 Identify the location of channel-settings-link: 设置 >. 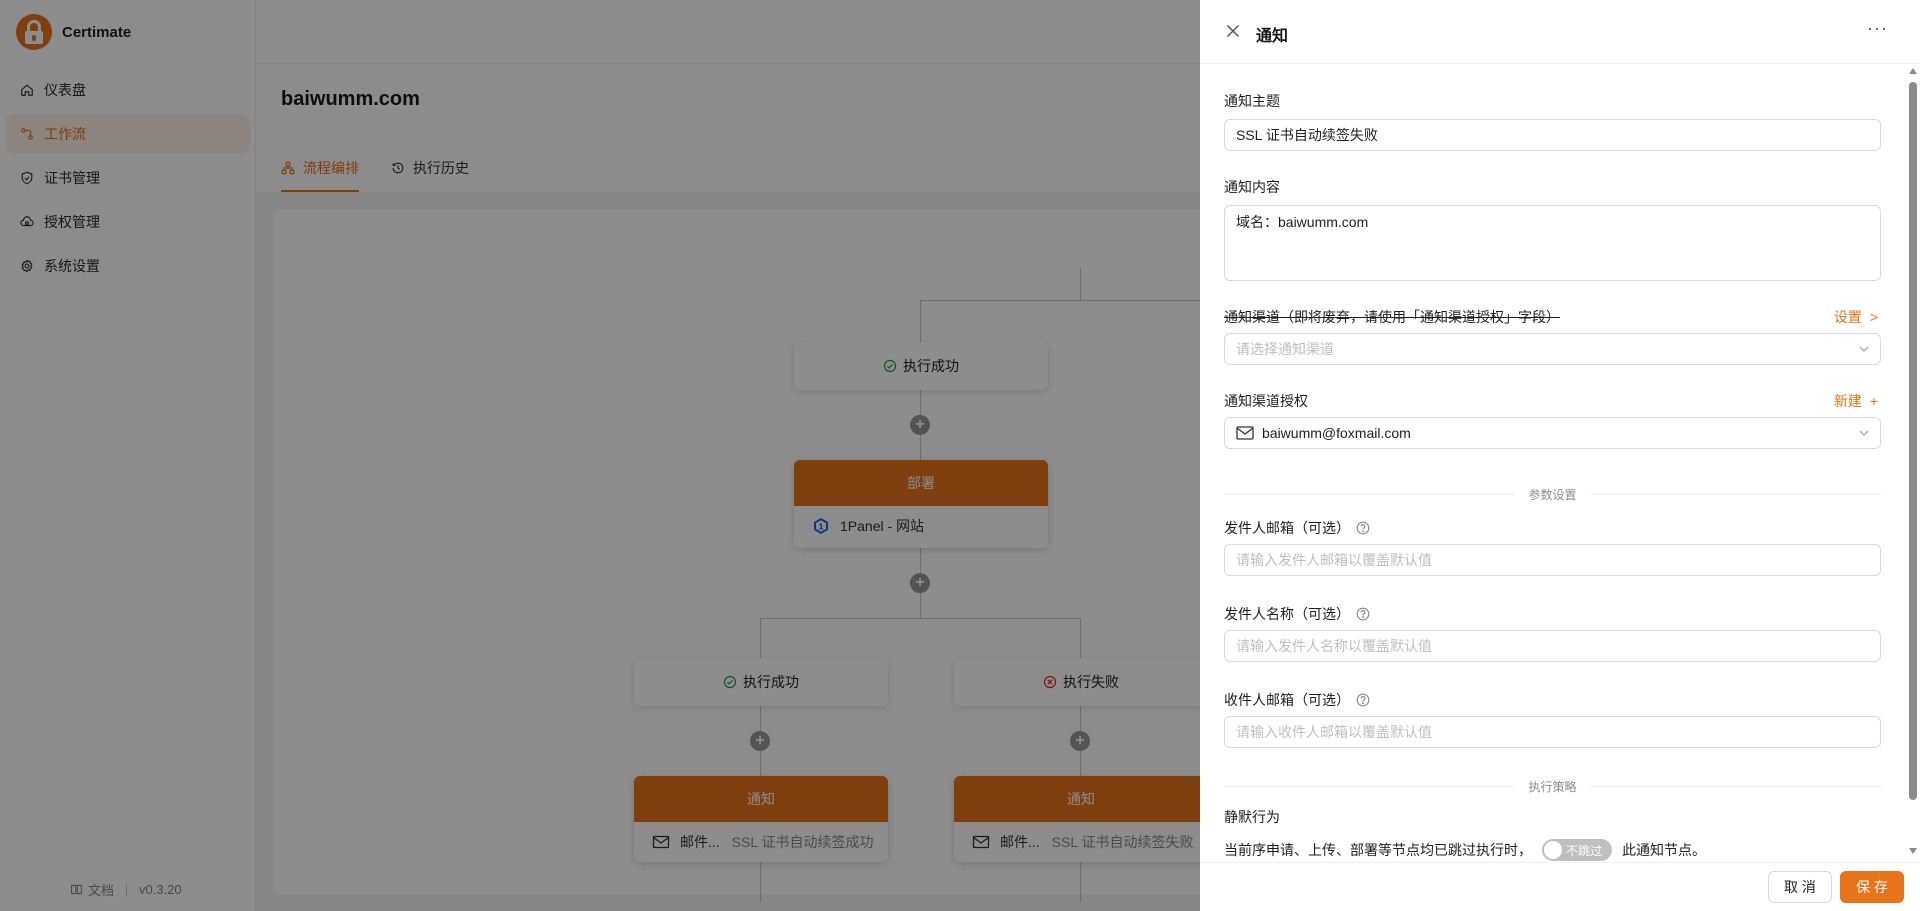
(1856, 317).